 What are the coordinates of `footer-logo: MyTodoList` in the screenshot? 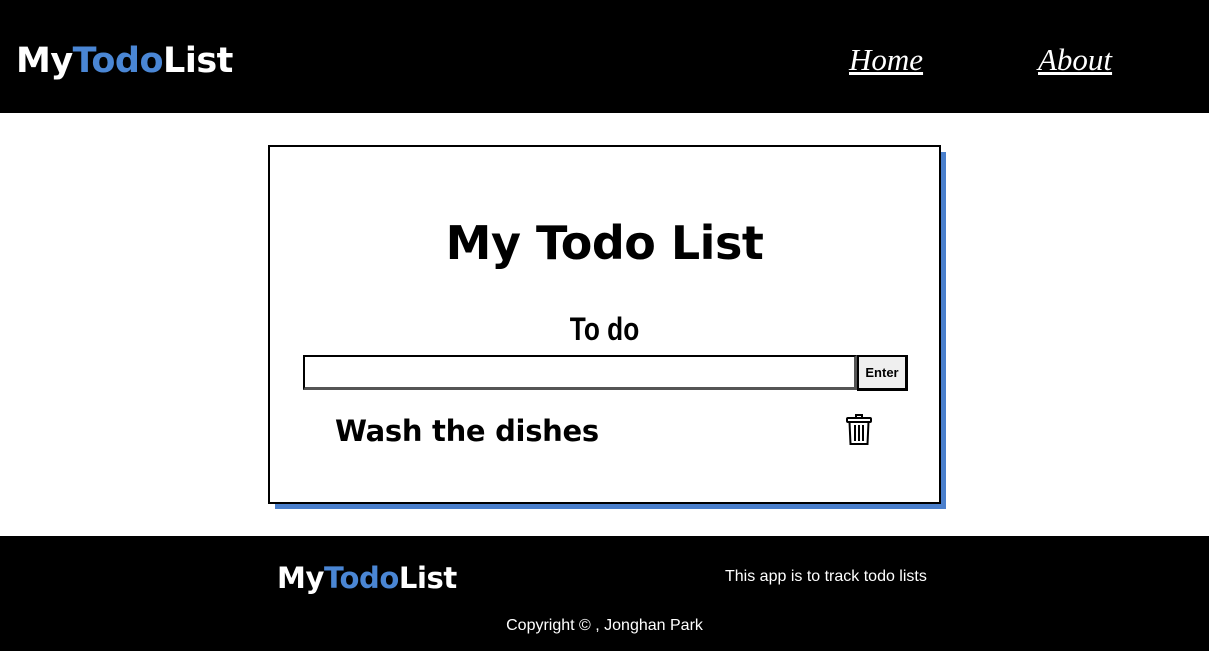 It's located at (367, 578).